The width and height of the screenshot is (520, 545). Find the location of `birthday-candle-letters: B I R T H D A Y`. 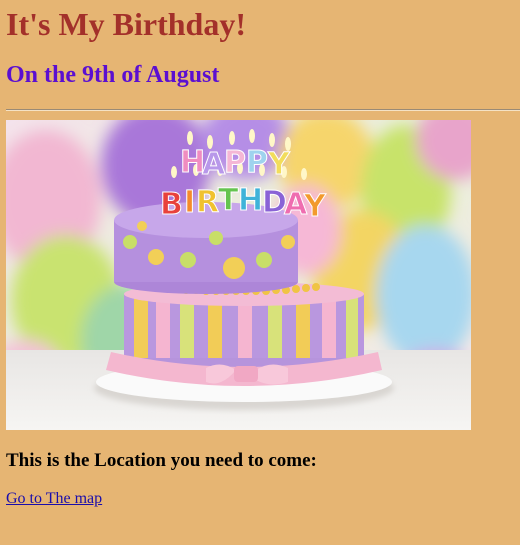

birthday-candle-letters: B I R T H D A Y is located at coordinates (244, 204).